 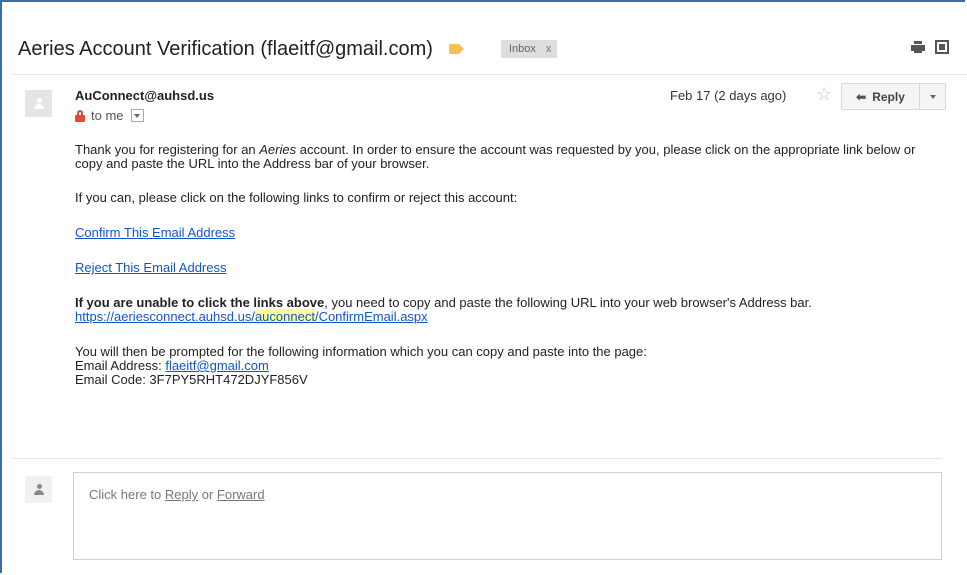 What do you see at coordinates (241, 494) in the screenshot?
I see `forward-link: Forward` at bounding box center [241, 494].